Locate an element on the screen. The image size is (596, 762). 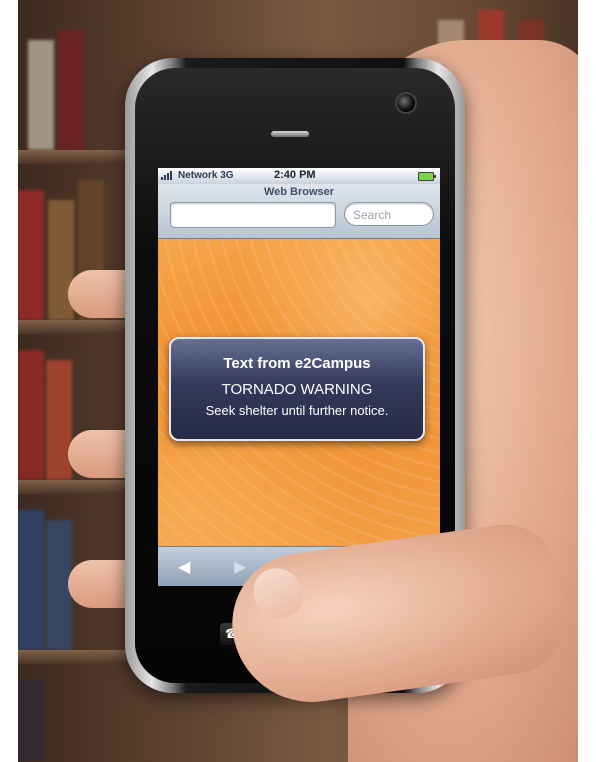
browser-header: Web Browser Search is located at coordinates (299, 211).